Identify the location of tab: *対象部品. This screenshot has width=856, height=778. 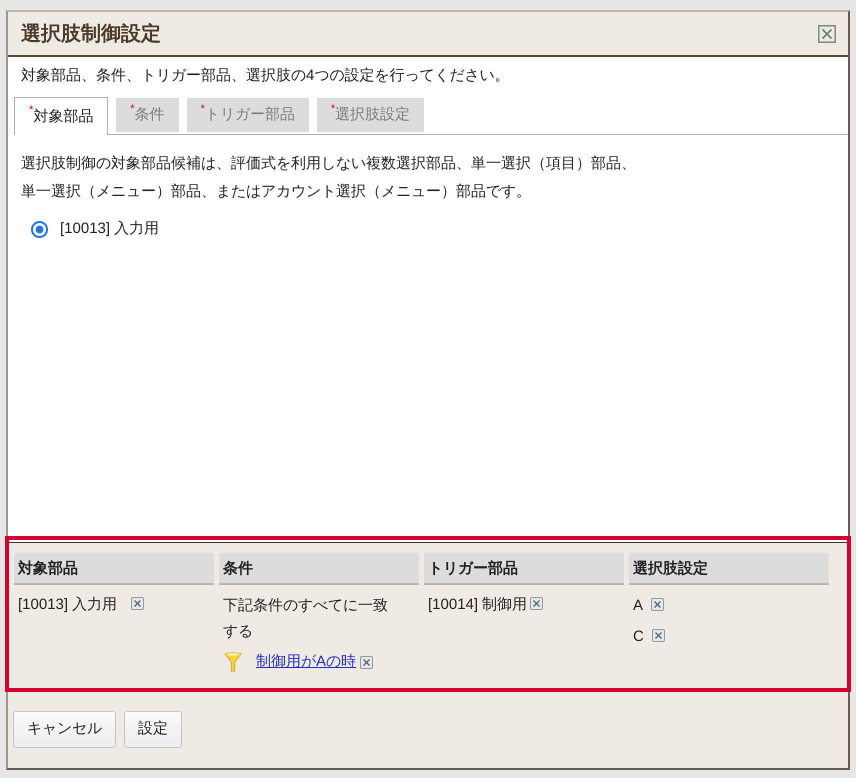
(61, 116).